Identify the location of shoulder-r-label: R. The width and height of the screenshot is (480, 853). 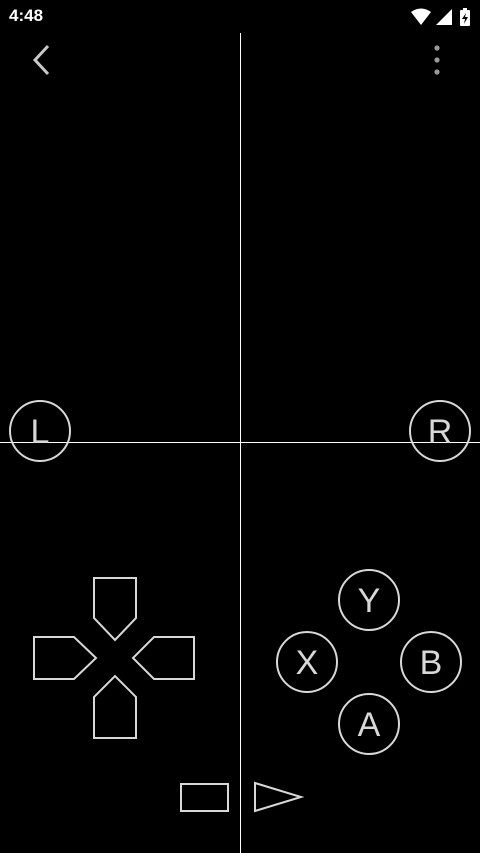
(440, 432).